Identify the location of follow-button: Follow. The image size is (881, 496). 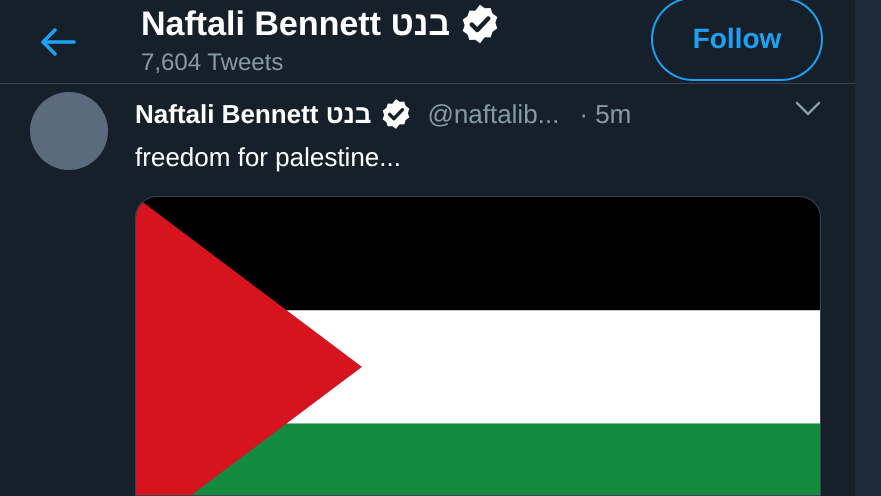
(737, 40).